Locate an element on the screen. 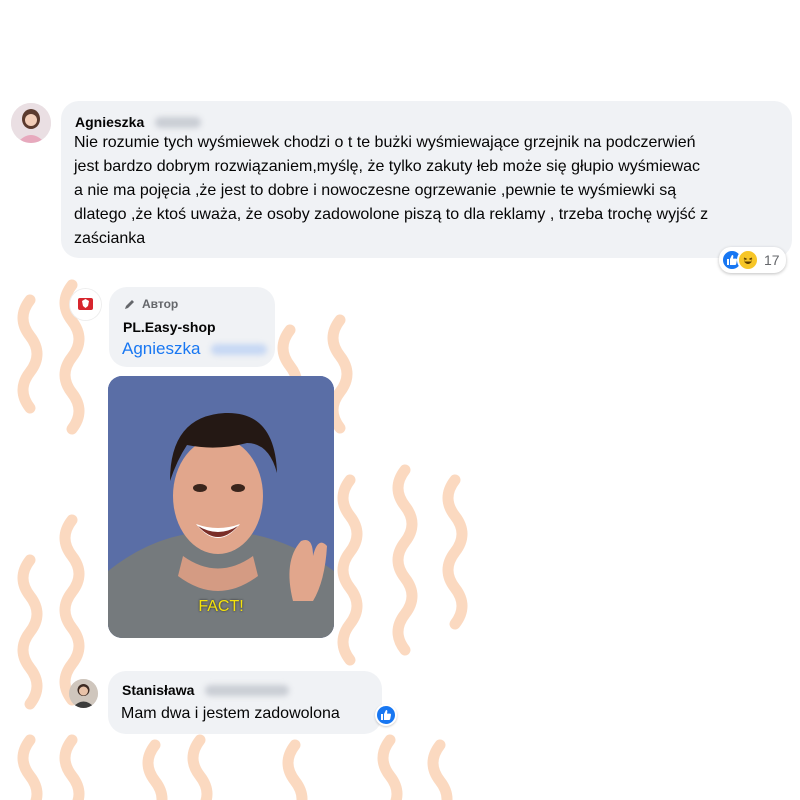 The height and width of the screenshot is (800, 800). author-badge-label: Автор is located at coordinates (160, 304).